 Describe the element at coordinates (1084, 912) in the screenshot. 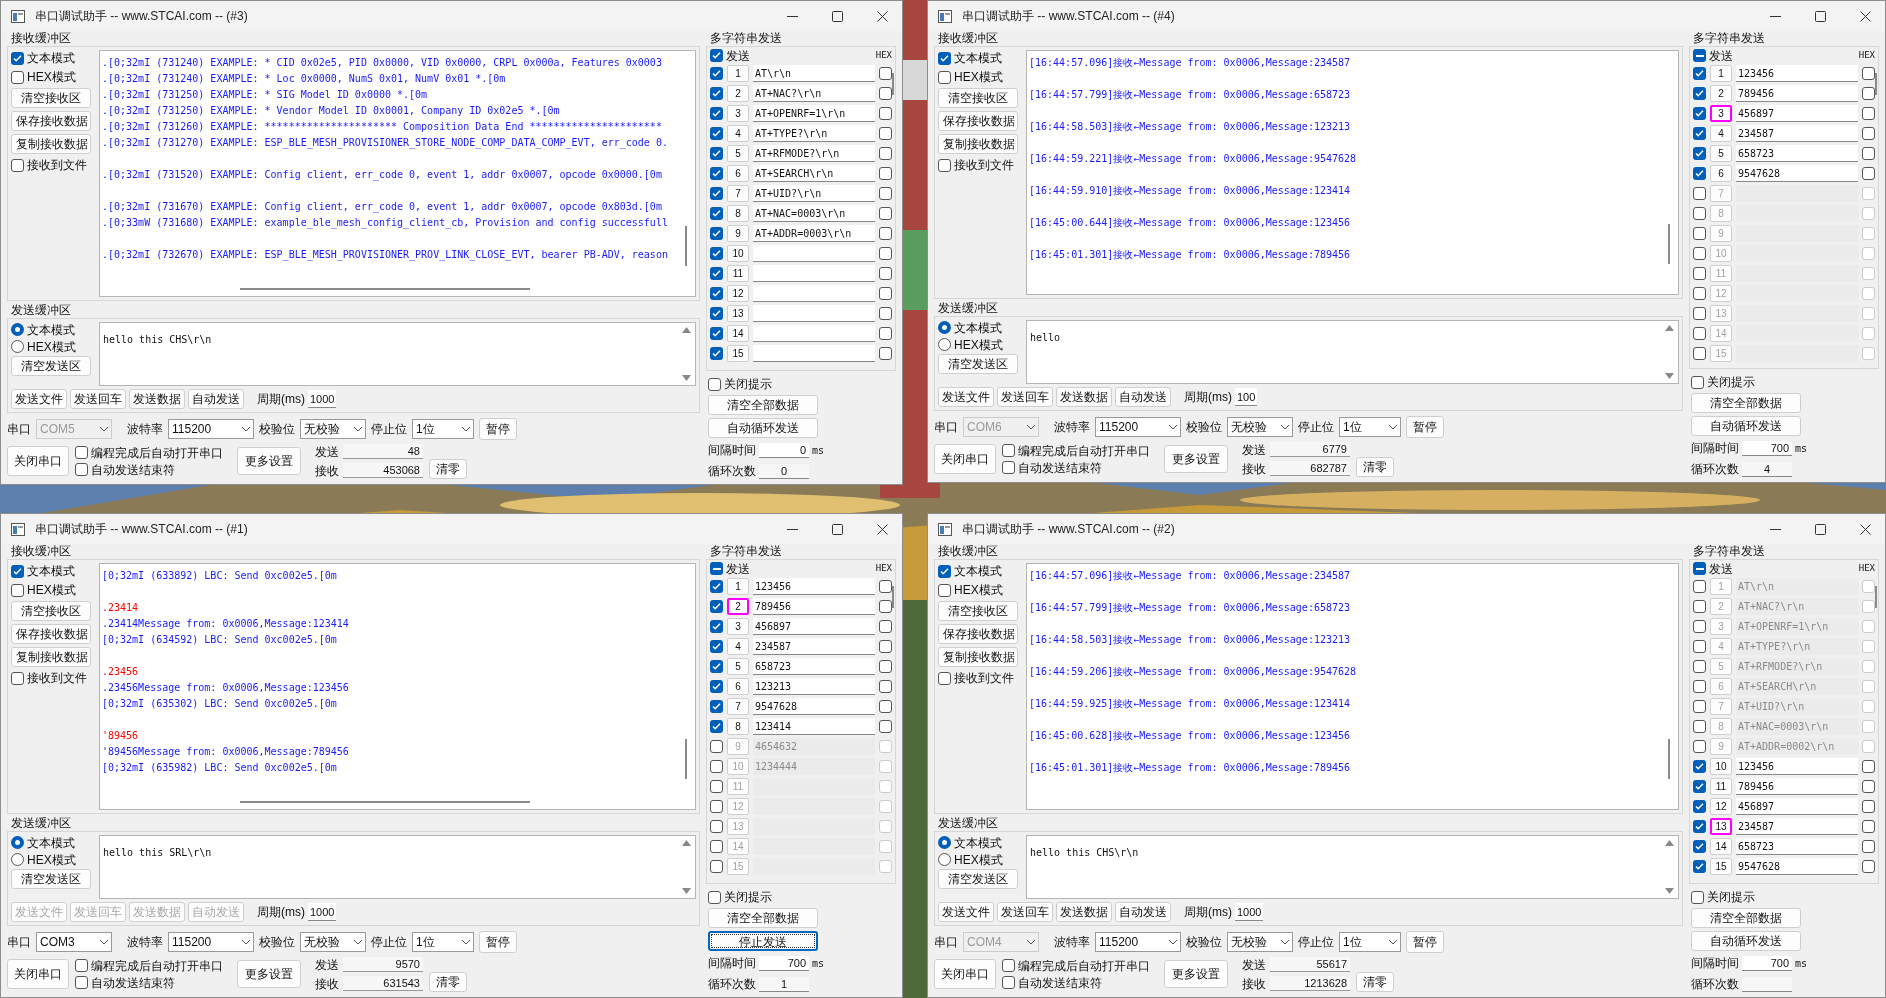

I see `send-action-button: 发送数据` at that location.